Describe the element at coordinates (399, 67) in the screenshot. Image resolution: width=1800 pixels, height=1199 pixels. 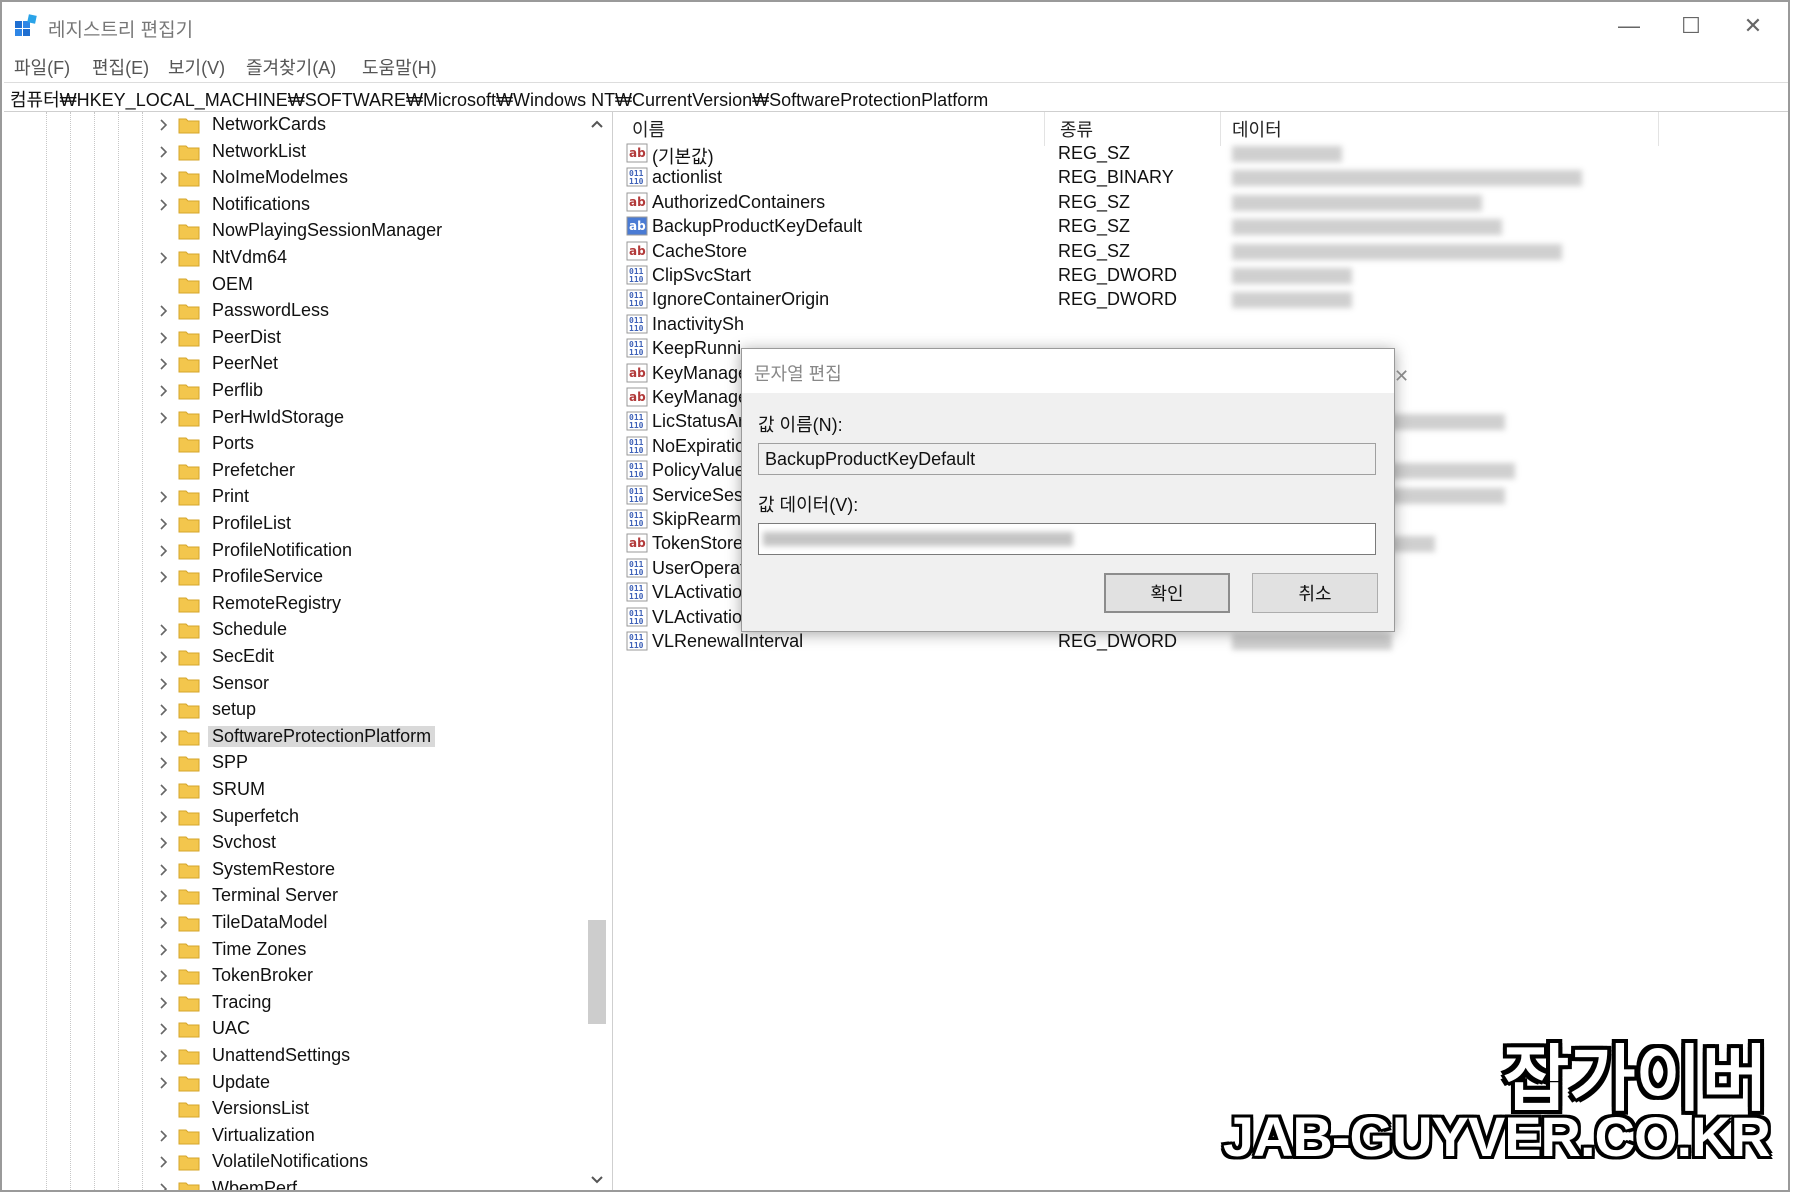
I see `menu-help: 도움말(H)` at that location.